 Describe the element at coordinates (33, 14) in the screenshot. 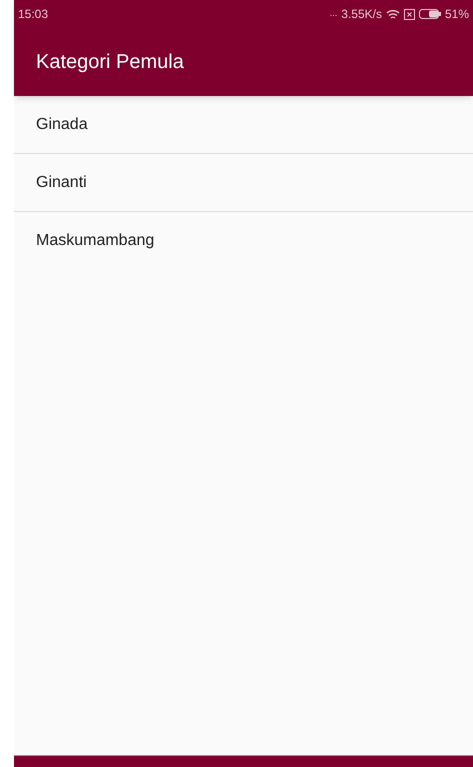

I see `status-time: 15:03` at that location.